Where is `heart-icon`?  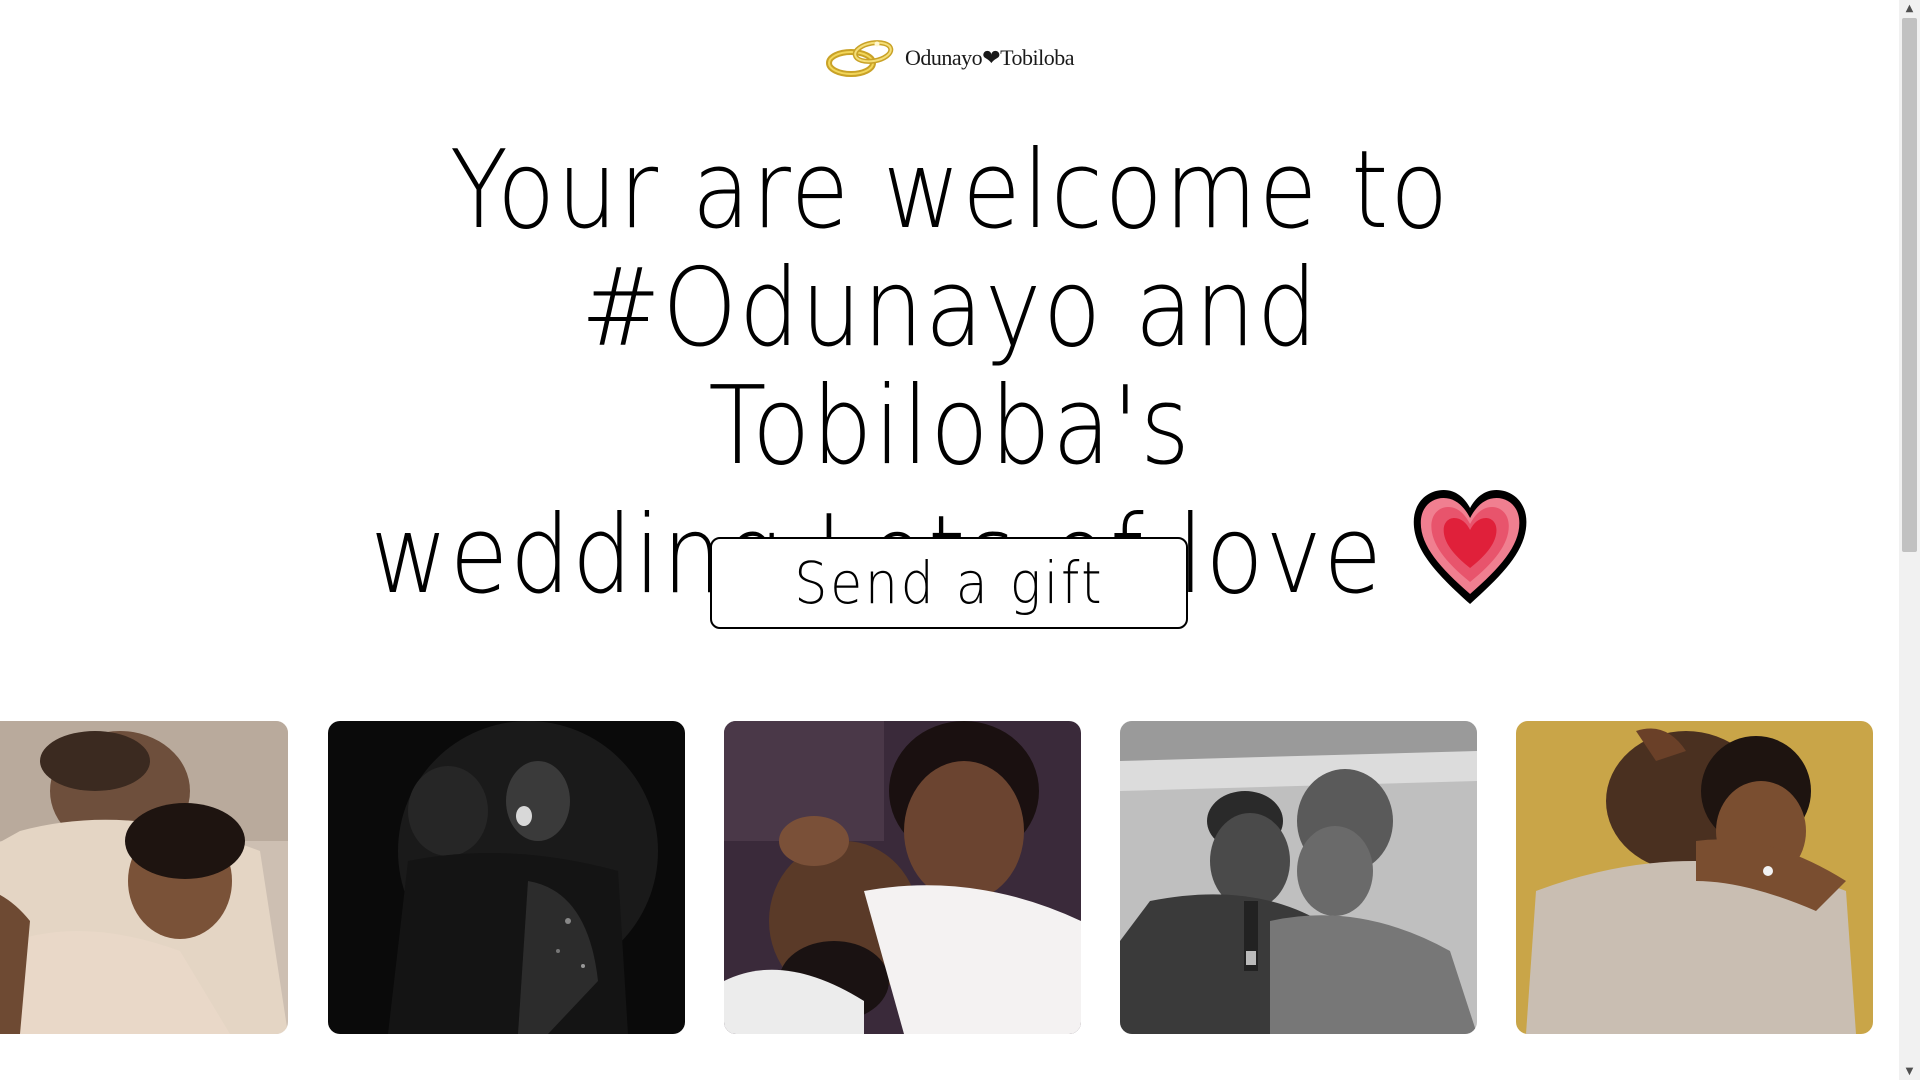
heart-icon is located at coordinates (1470, 548).